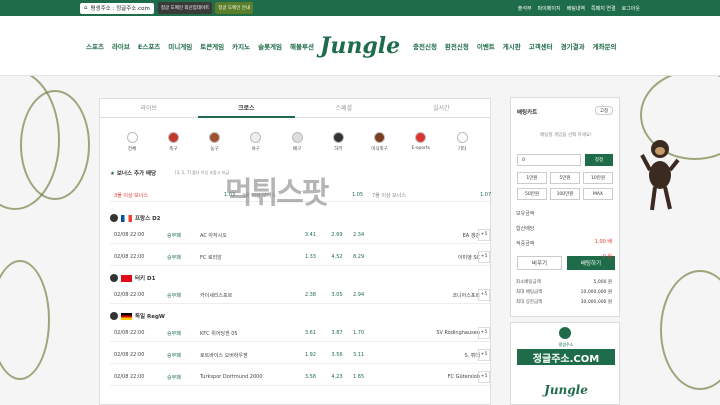  Describe the element at coordinates (308, 355) in the screenshot. I see `home-odd: 1.92` at that location.